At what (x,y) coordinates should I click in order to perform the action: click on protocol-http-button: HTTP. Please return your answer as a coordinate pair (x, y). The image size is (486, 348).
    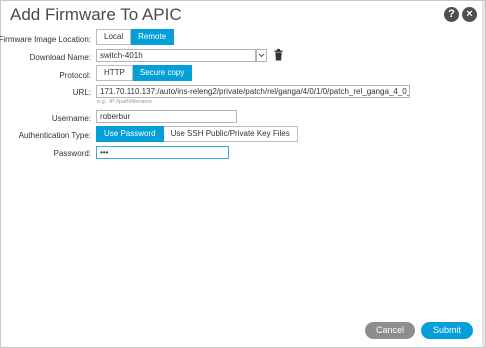
    Looking at the image, I should click on (114, 73).